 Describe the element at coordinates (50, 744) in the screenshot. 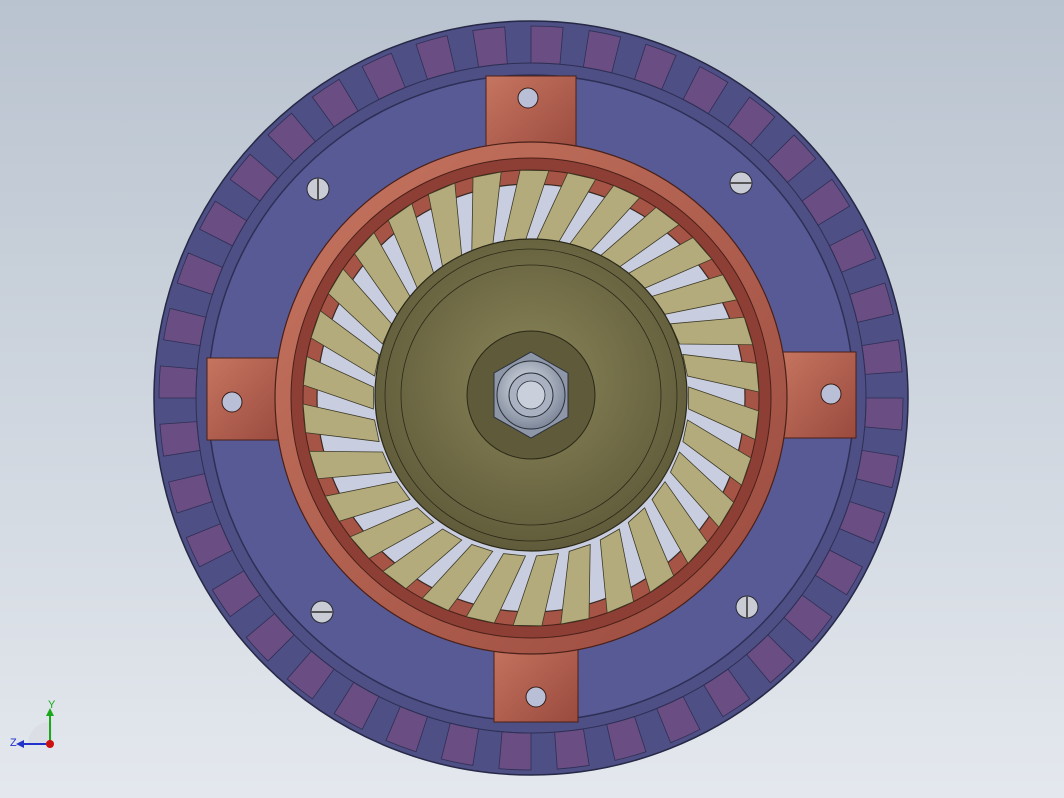

I see `x-axis-dot` at that location.